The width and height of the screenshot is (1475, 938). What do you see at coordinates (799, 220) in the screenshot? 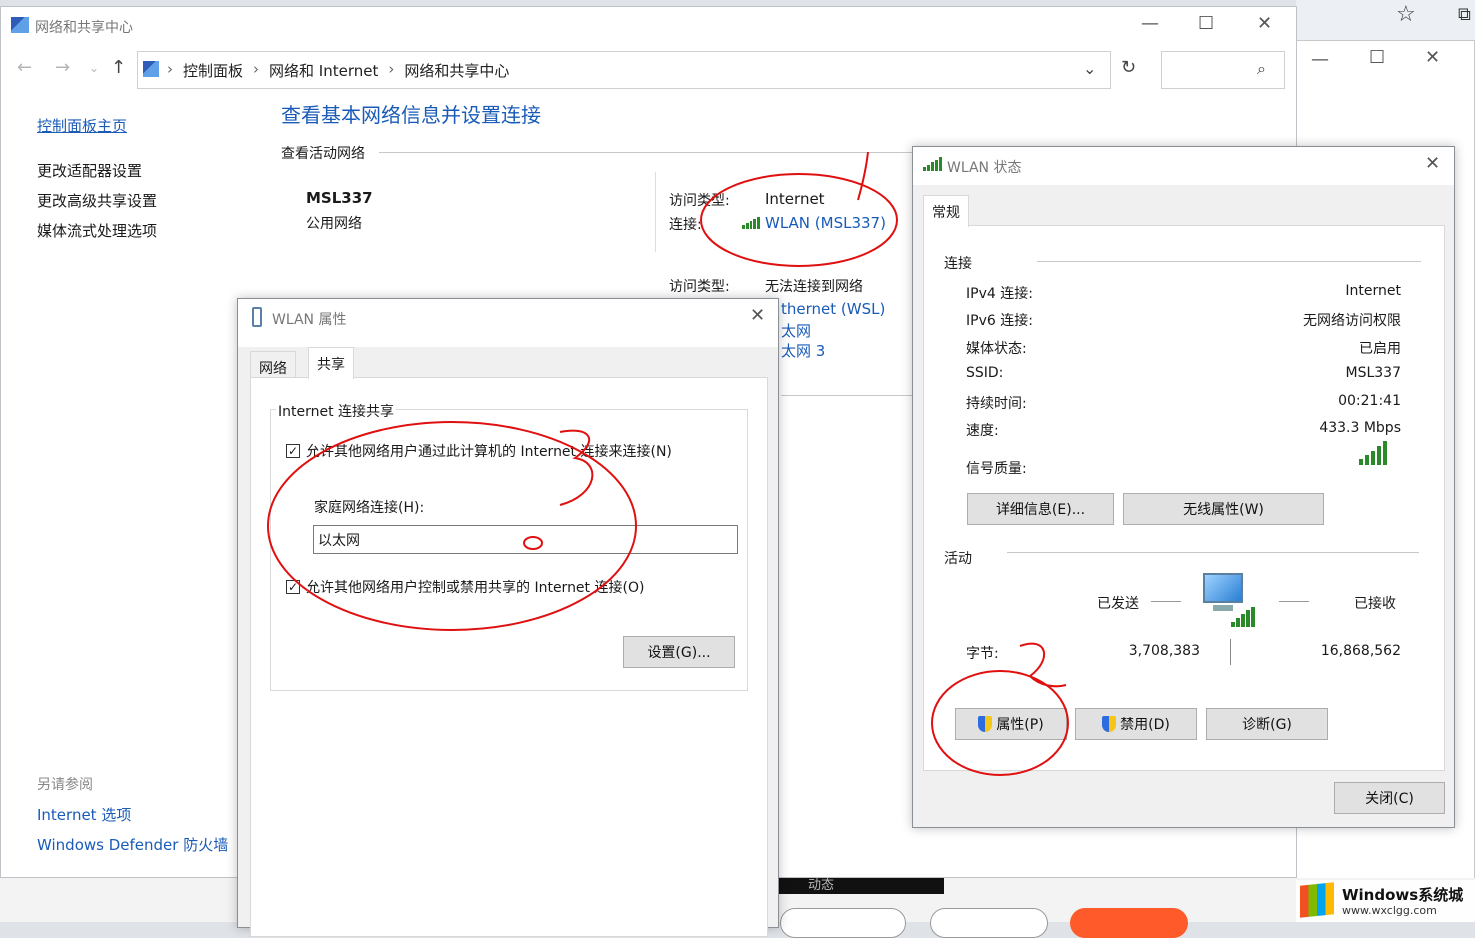
I see `annotation-circle-wlan-link` at bounding box center [799, 220].